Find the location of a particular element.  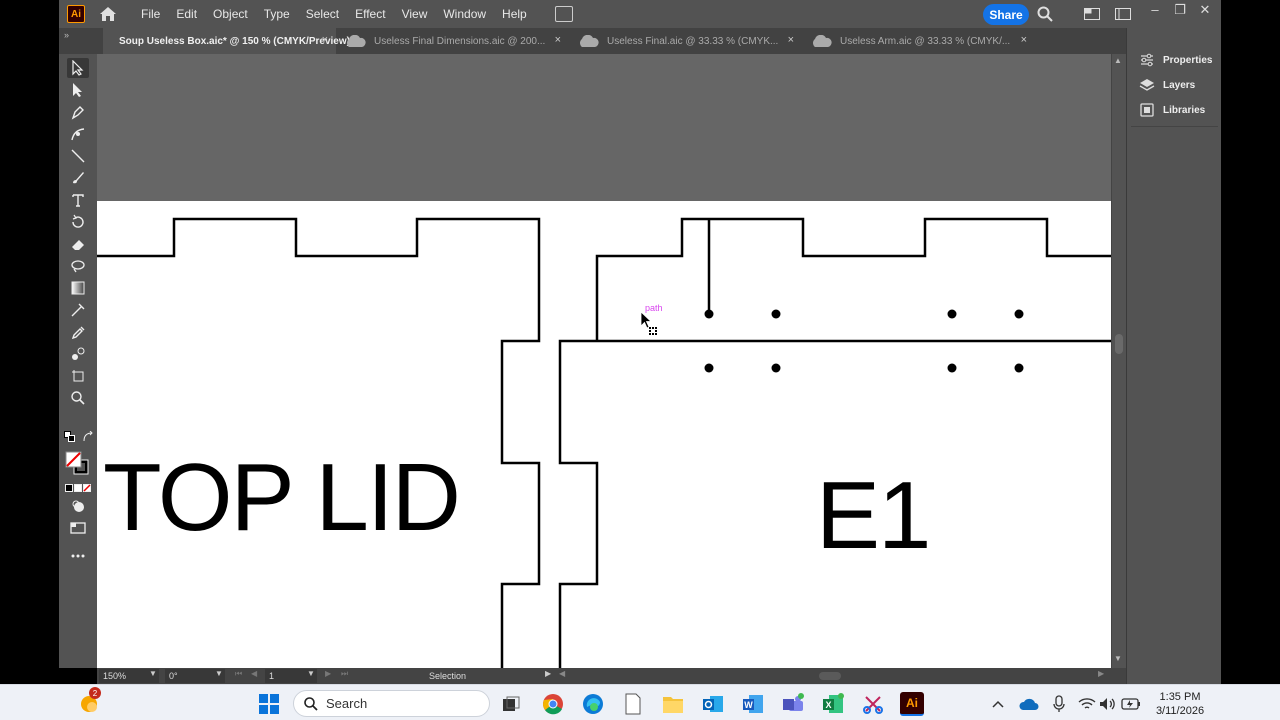

onedrive-icon is located at coordinates (1029, 704).